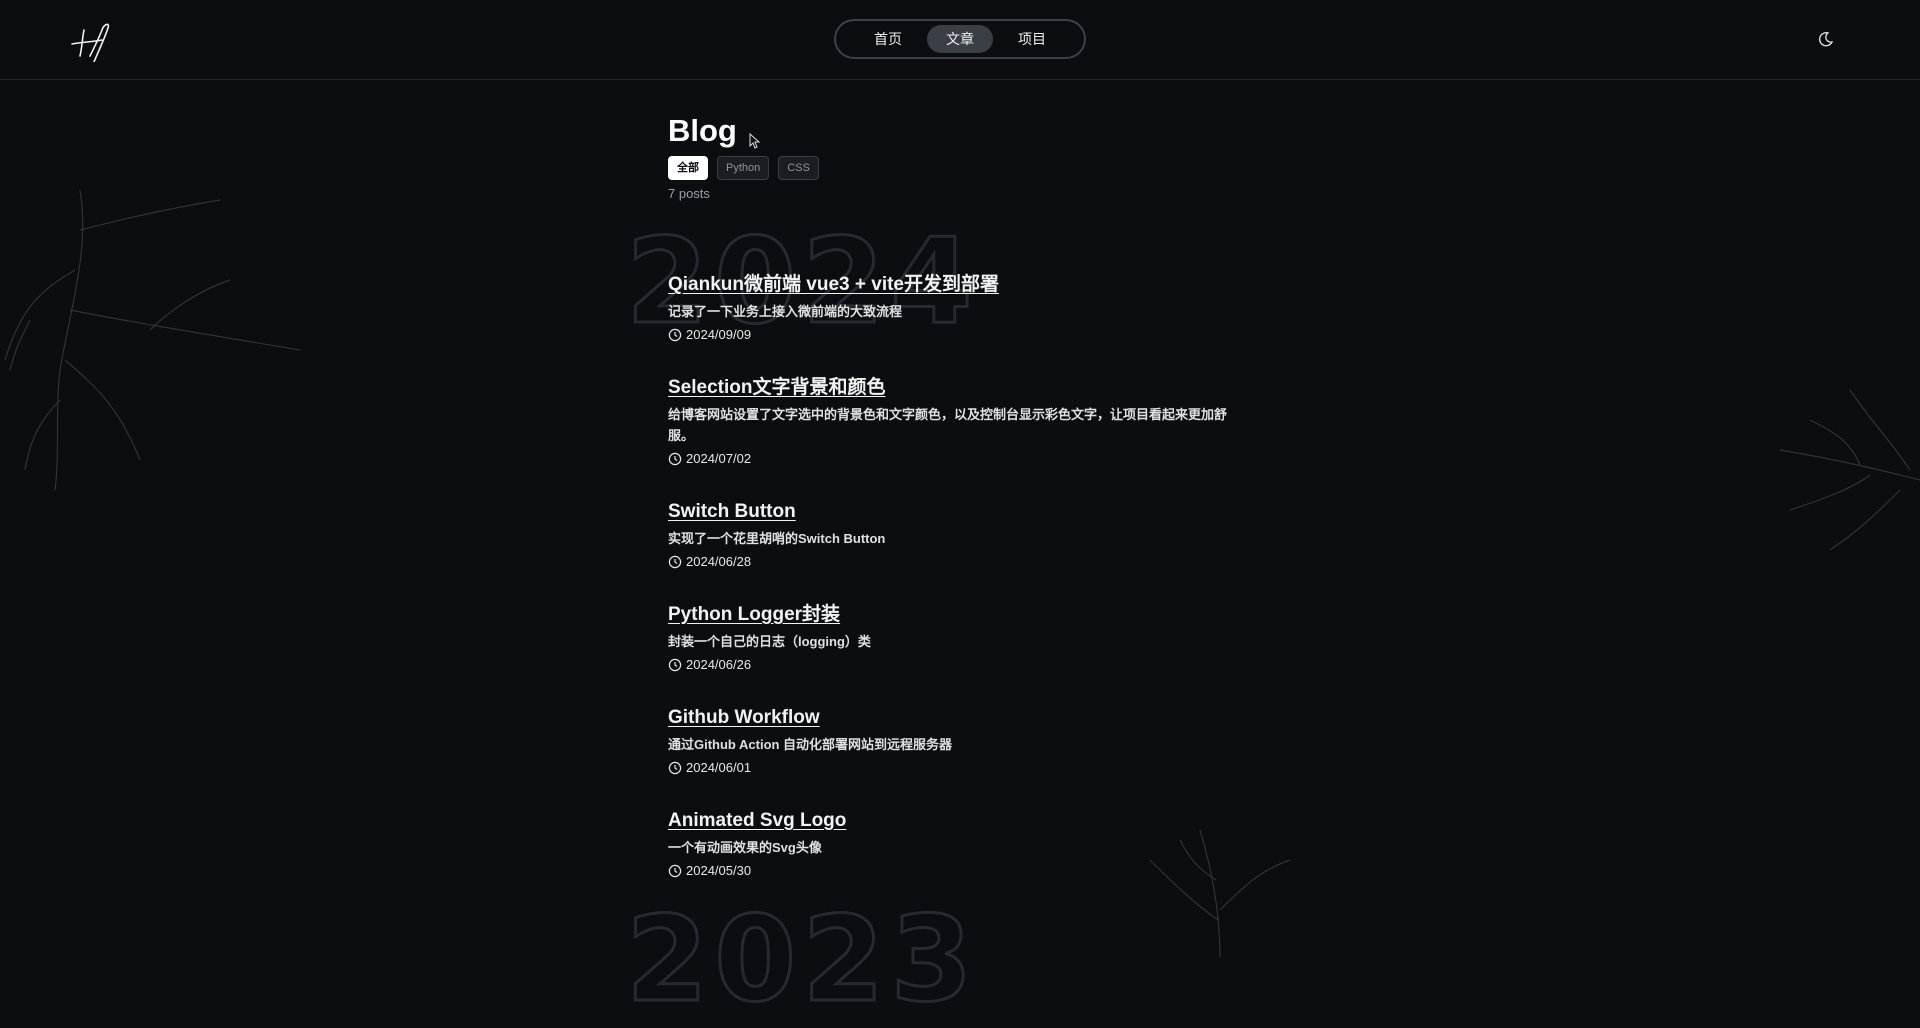 This screenshot has height=1028, width=1920. Describe the element at coordinates (719, 870) in the screenshot. I see `post-date-text: 2024/05/30` at that location.